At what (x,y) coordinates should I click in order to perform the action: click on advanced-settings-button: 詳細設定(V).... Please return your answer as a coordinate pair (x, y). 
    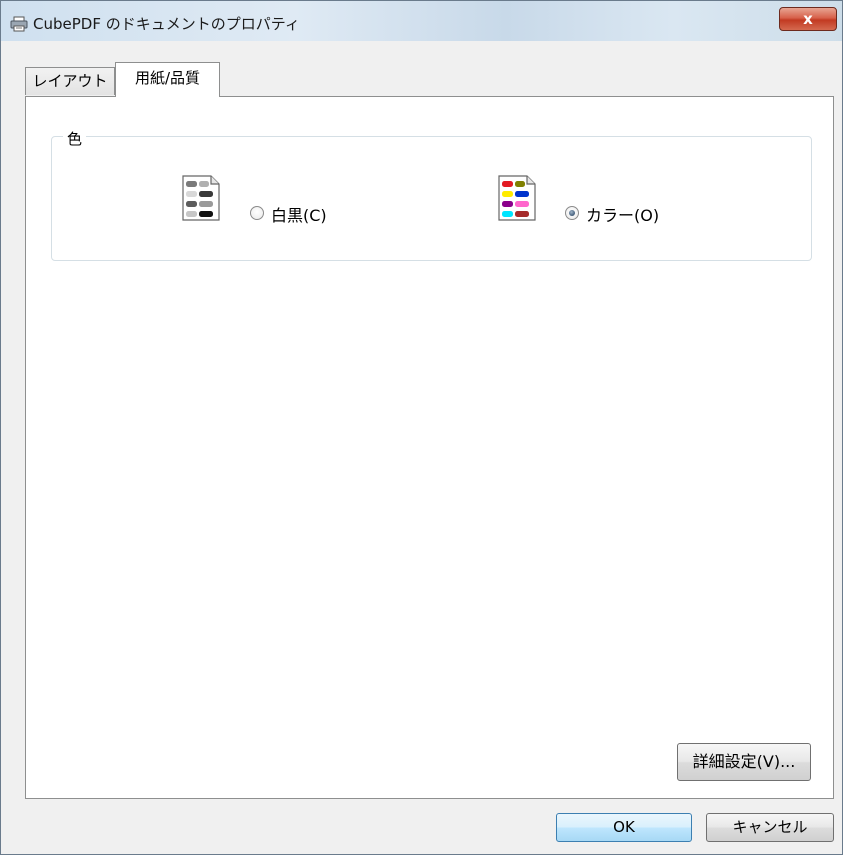
    Looking at the image, I should click on (744, 762).